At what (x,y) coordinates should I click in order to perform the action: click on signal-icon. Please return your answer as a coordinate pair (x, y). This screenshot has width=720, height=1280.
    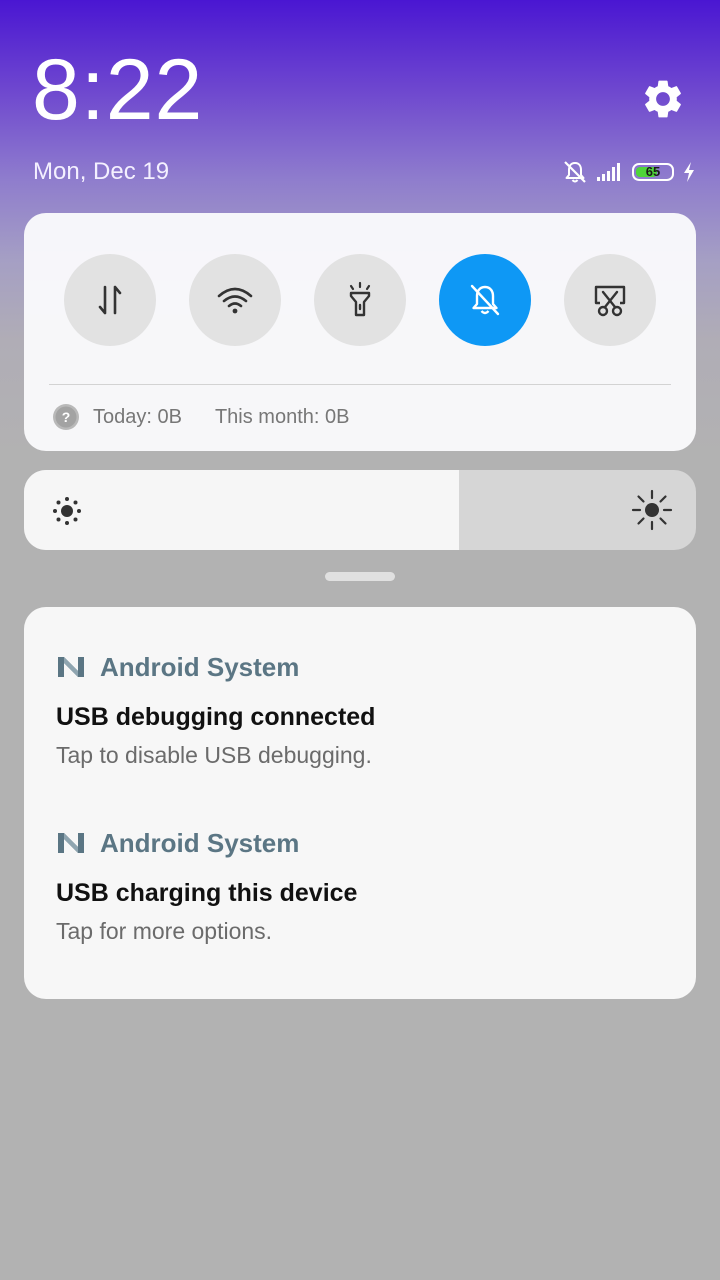
    Looking at the image, I should click on (608, 172).